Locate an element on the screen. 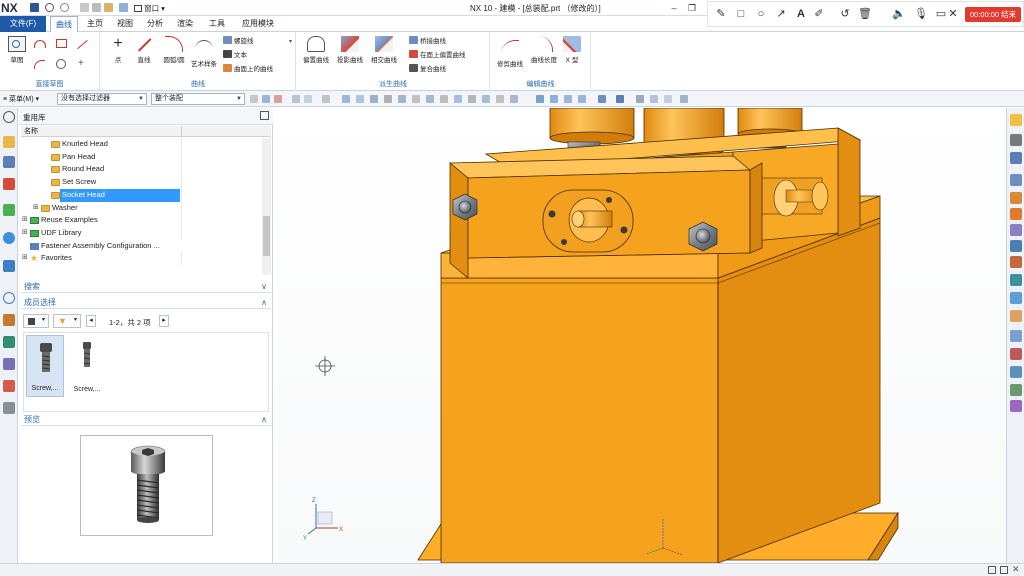 The width and height of the screenshot is (1024, 576). point-tool-icon: + is located at coordinates (81, 63).